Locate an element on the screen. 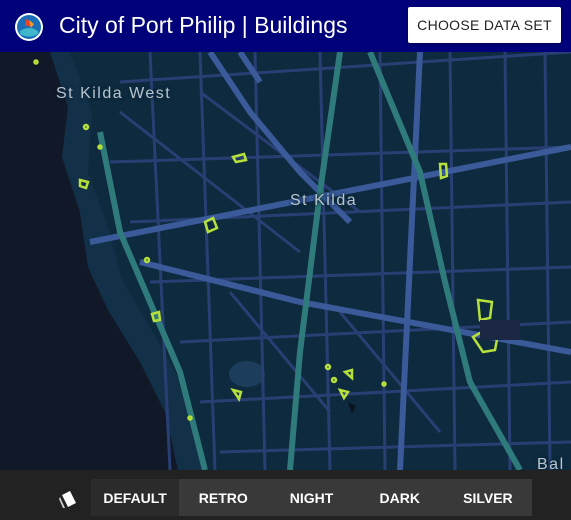  map-label-balaclava: Bal is located at coordinates (551, 463).